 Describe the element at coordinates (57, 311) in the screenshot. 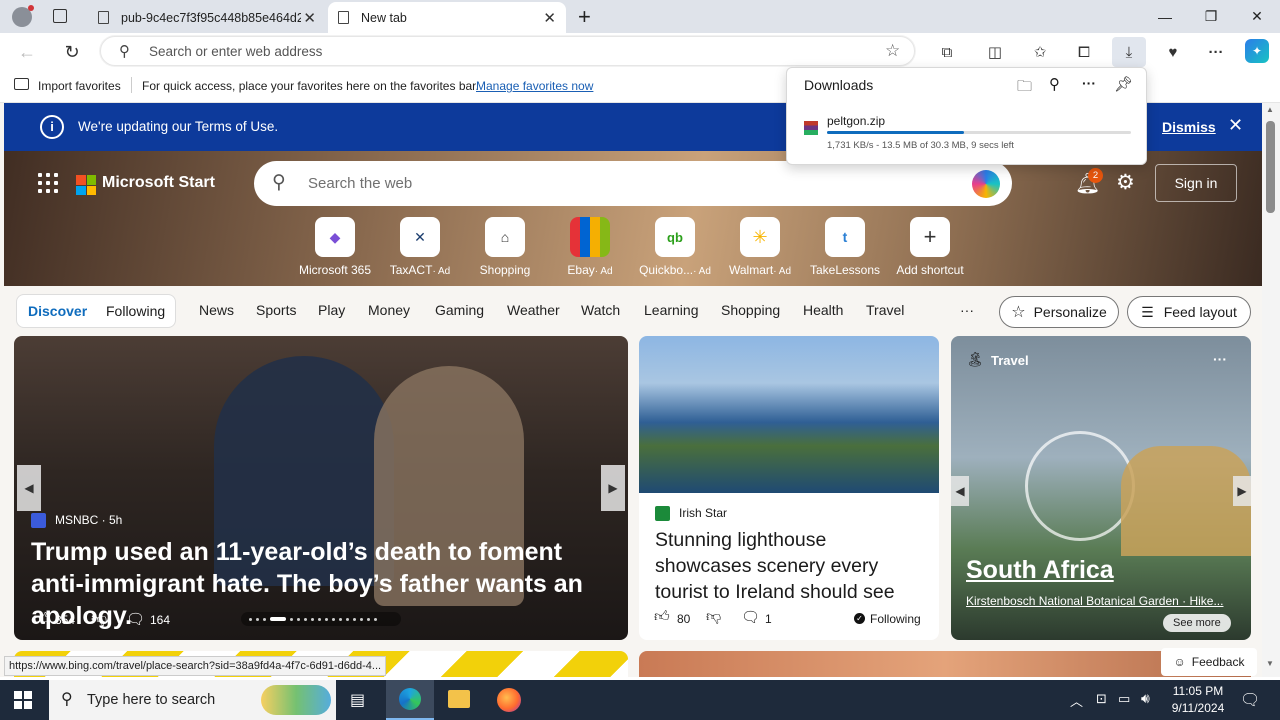

I see `tab-discover: Discover` at that location.